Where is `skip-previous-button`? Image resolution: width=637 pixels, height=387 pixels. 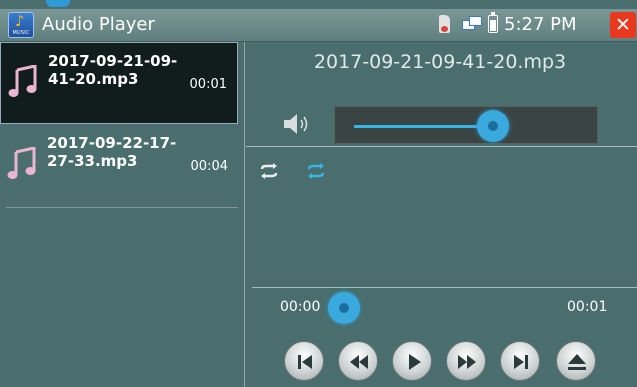
skip-previous-button is located at coordinates (304, 361).